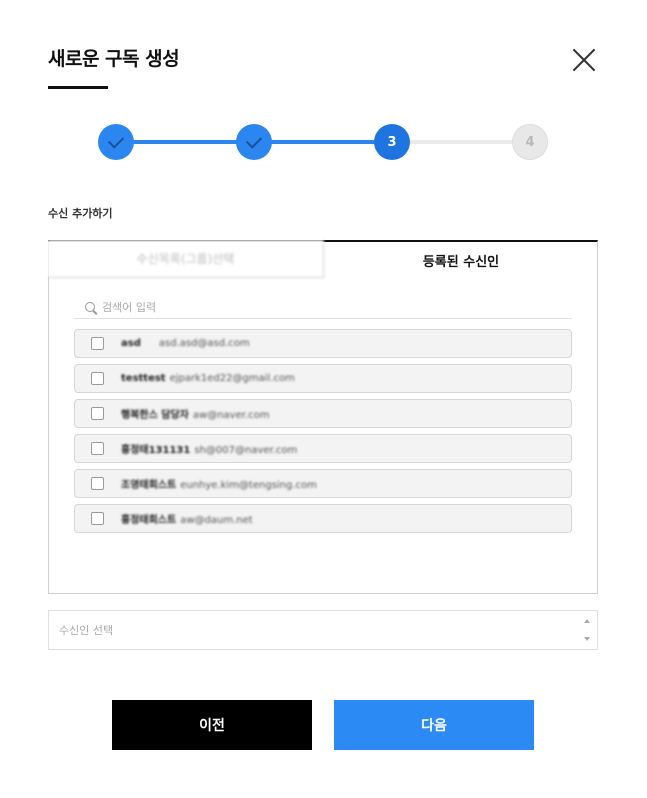 Image resolution: width=647 pixels, height=798 pixels. What do you see at coordinates (323, 483) in the screenshot?
I see `list-item: 조영태회스트 eunhye.kim@tengsing.com` at bounding box center [323, 483].